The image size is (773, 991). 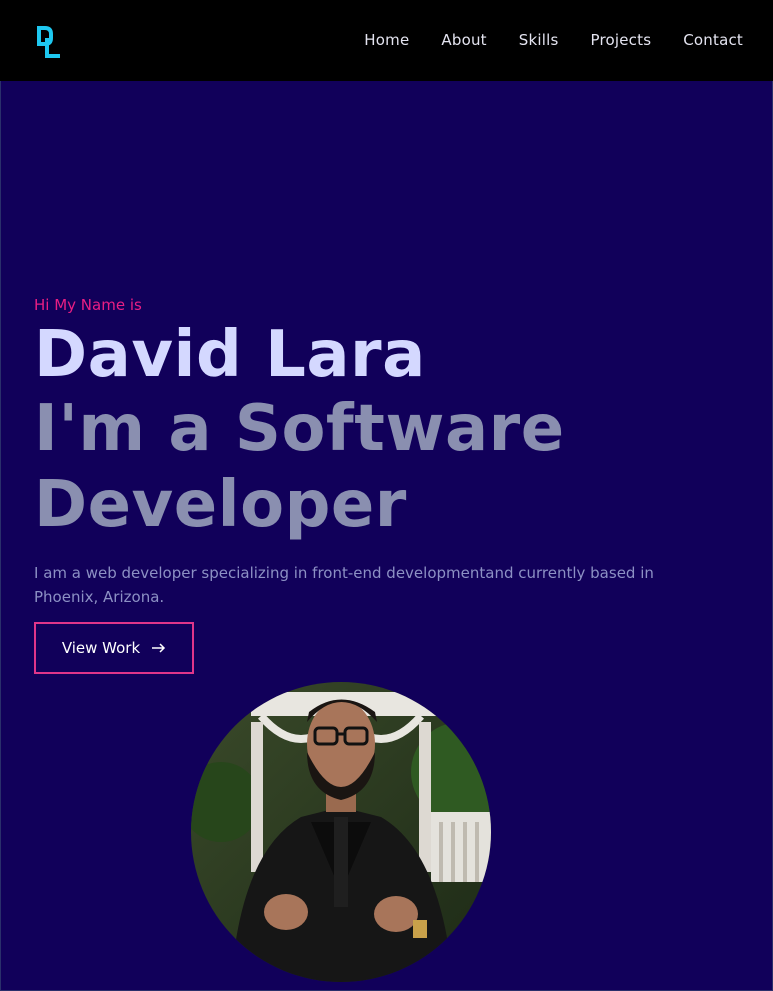 I want to click on nav-projects: Projects, so click(x=620, y=40).